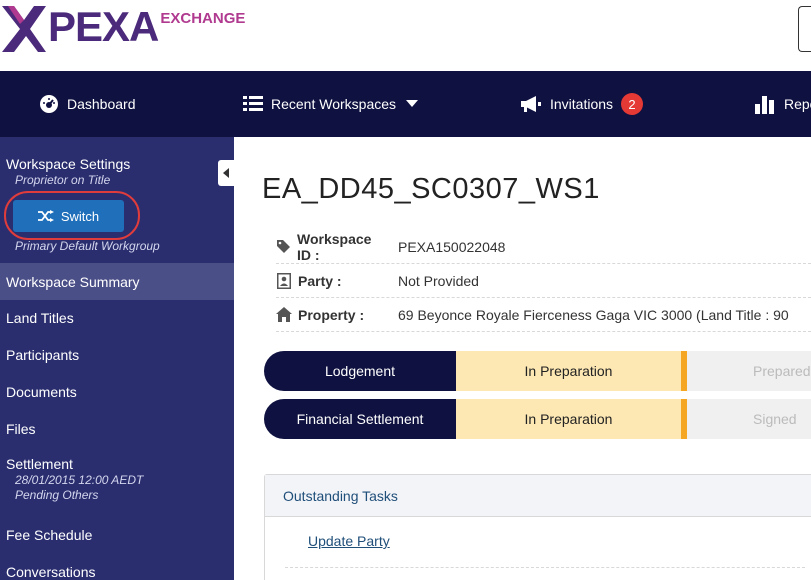  What do you see at coordinates (117, 534) in the screenshot?
I see `sidebar-item-fee-schedule: Fee Schedule` at bounding box center [117, 534].